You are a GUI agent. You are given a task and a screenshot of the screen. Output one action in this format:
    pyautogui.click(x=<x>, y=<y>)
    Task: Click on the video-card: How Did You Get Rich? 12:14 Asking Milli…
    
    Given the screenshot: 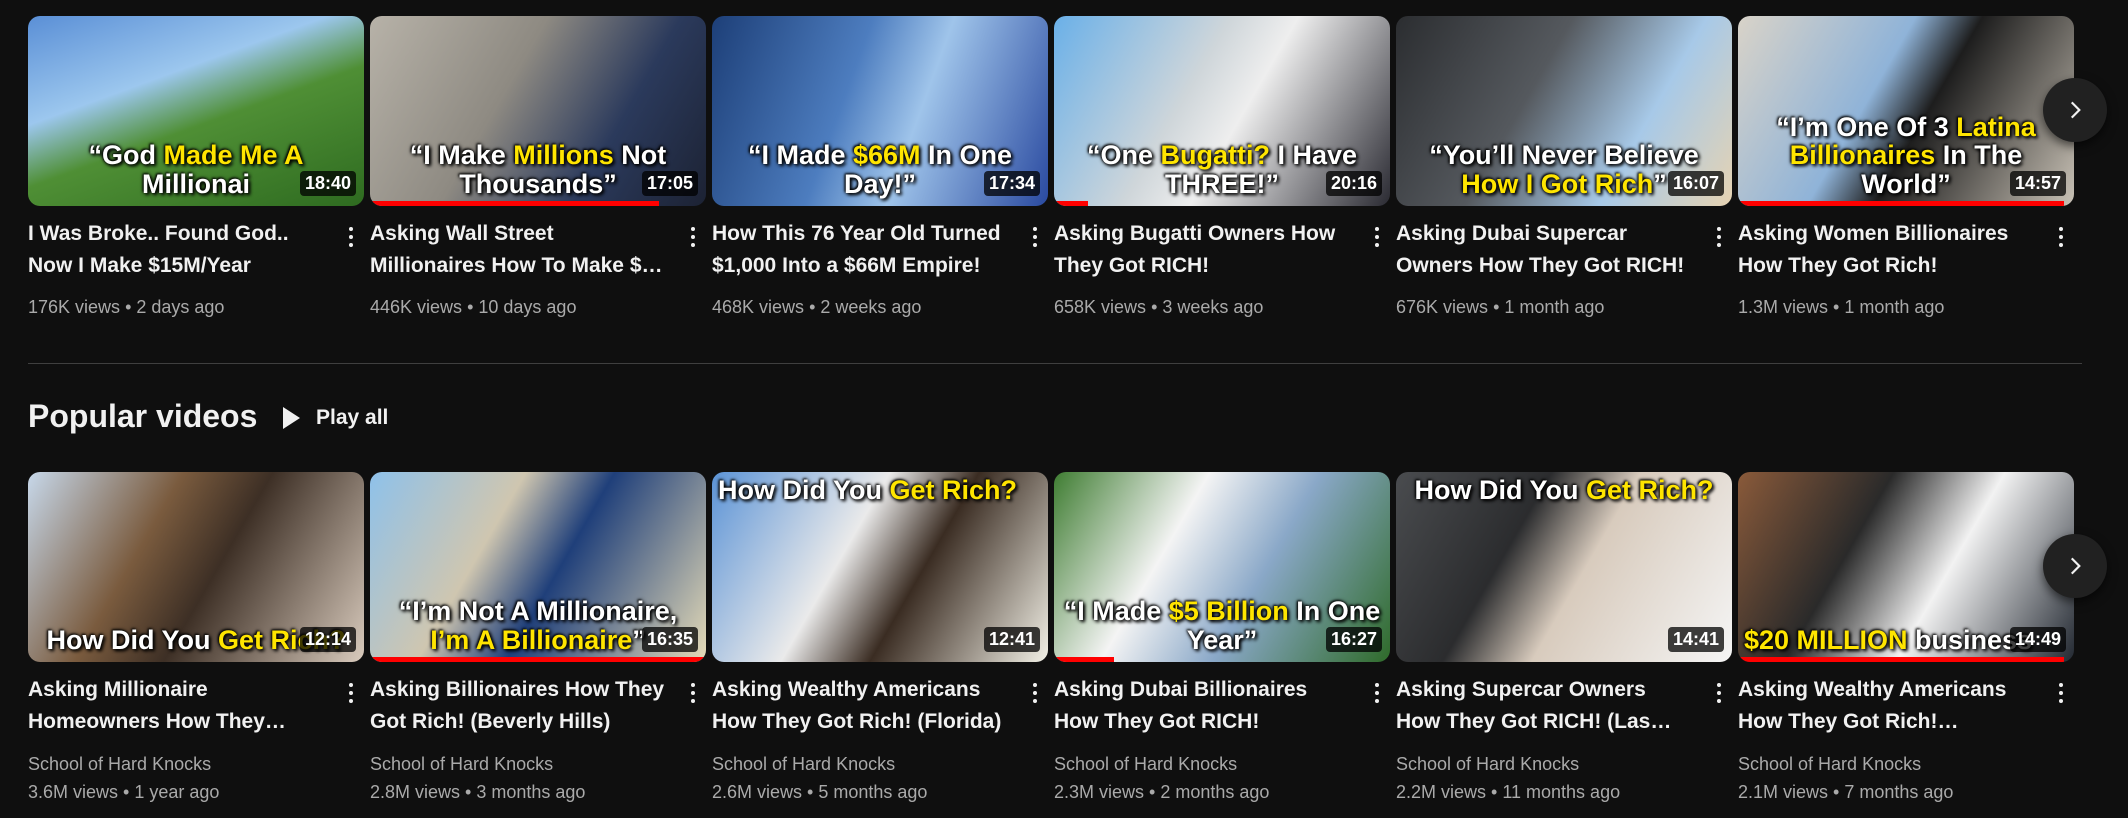 What is the action you would take?
    pyautogui.click(x=196, y=637)
    